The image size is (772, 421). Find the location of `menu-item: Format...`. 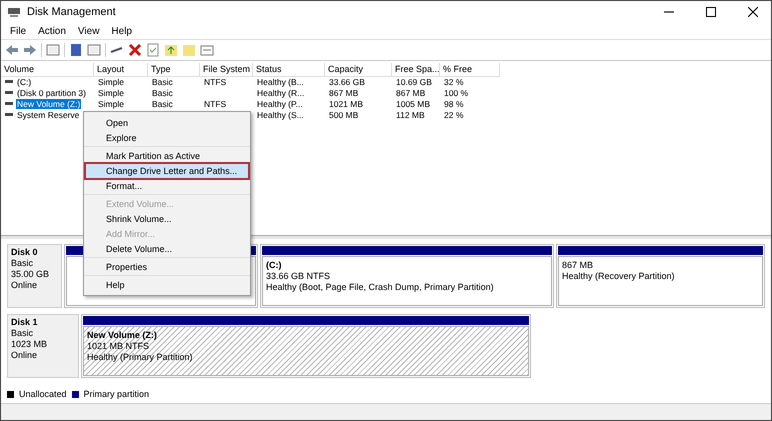

menu-item: Format... is located at coordinates (167, 186).